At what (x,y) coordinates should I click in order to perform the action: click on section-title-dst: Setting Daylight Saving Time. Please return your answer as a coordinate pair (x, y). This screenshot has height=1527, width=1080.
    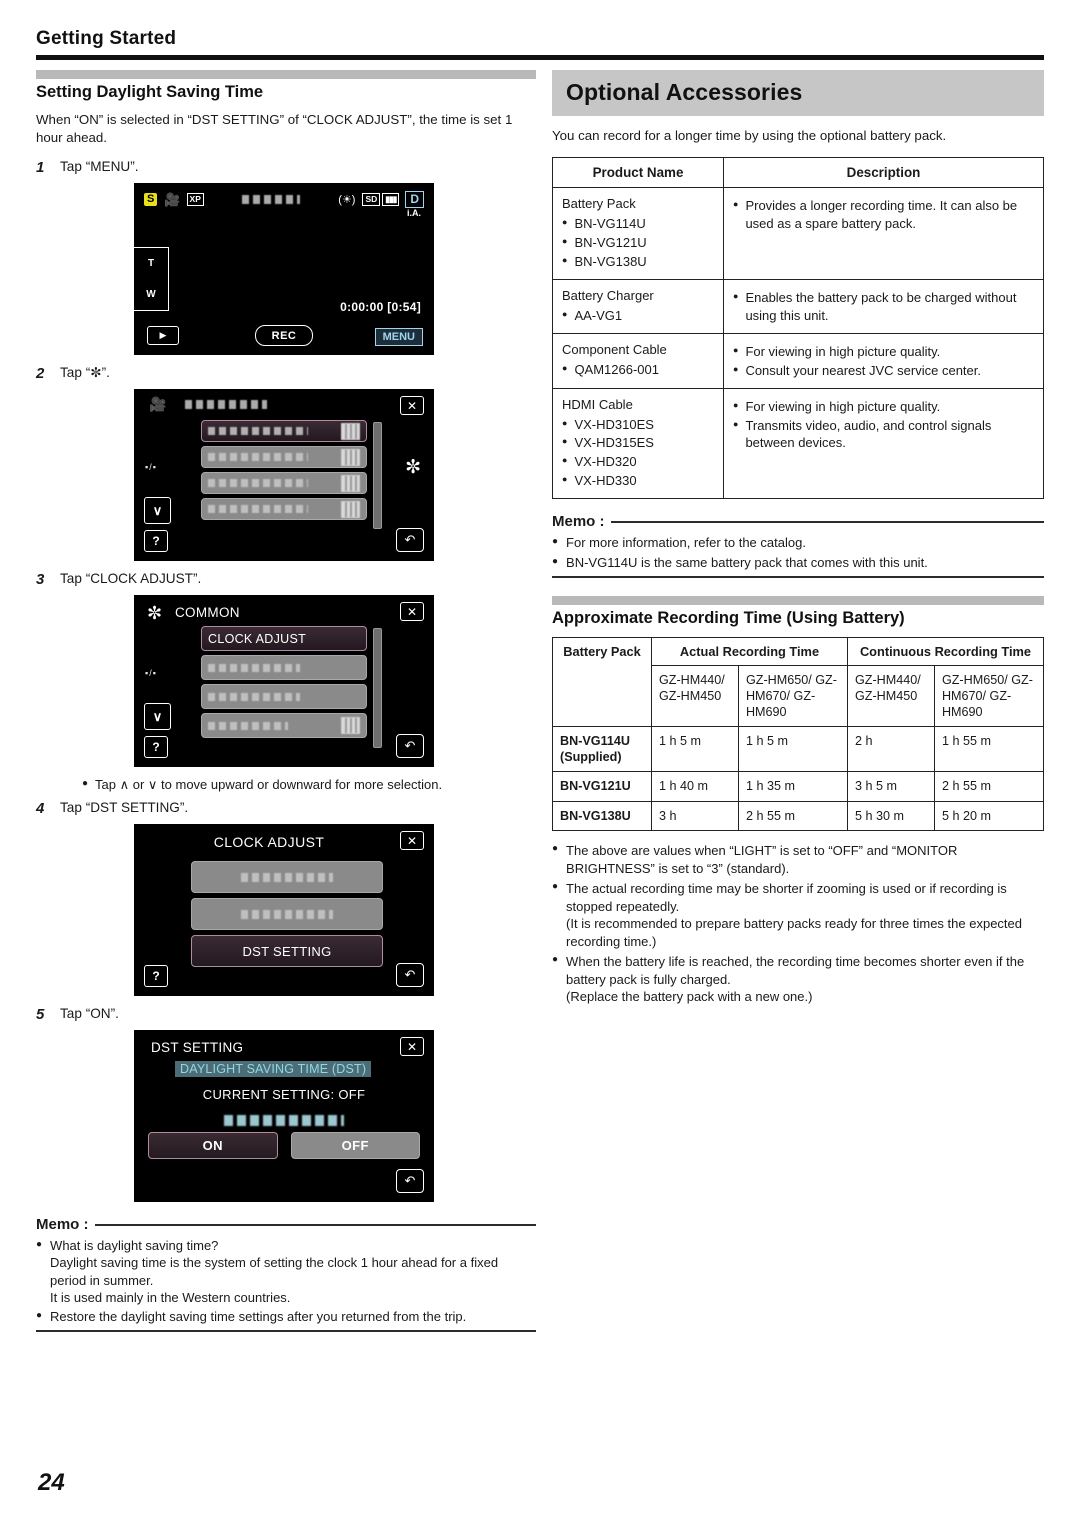
    Looking at the image, I should click on (150, 92).